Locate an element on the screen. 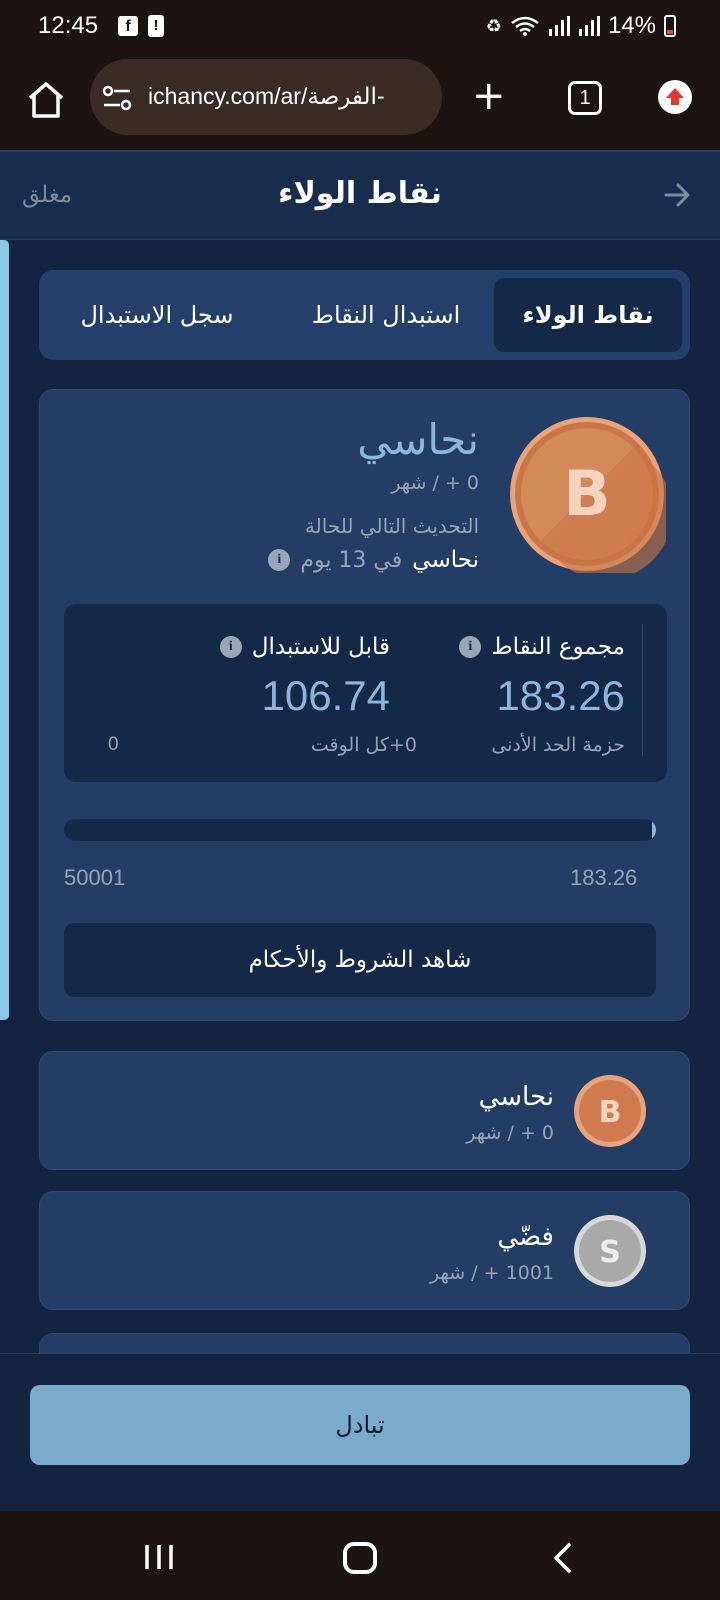 This screenshot has width=720, height=1600. tier-name: فضّي is located at coordinates (525, 1237).